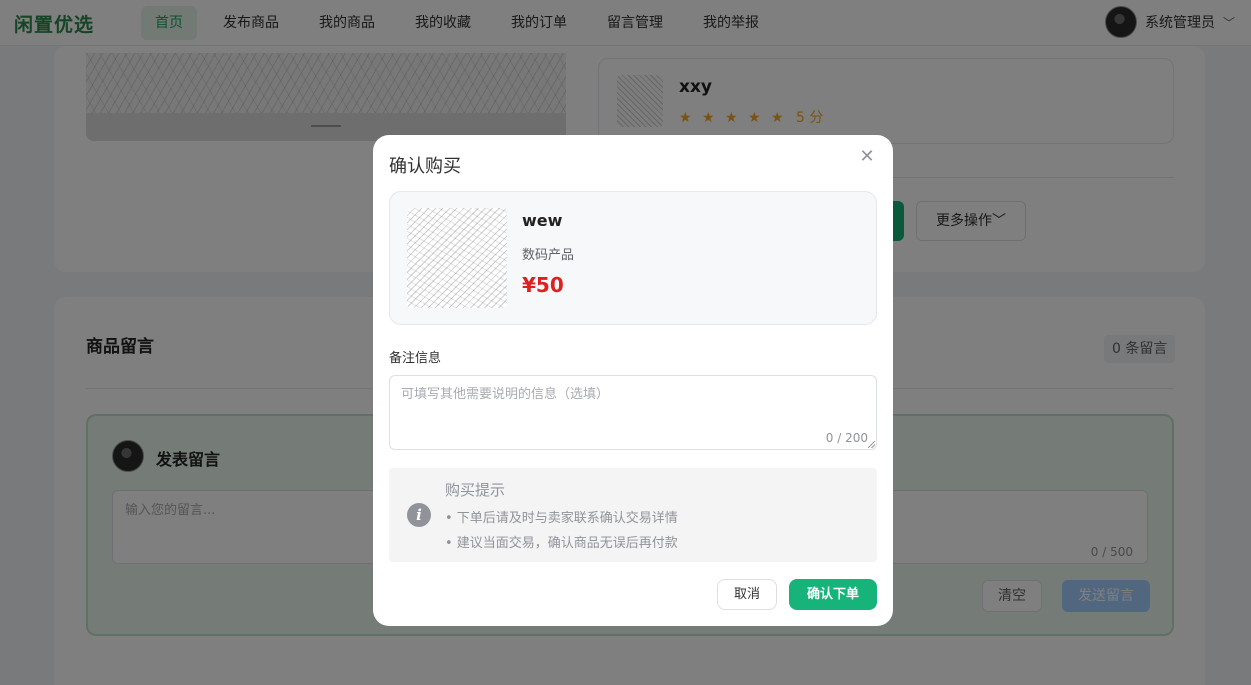  Describe the element at coordinates (747, 594) in the screenshot. I see `cancel-button: 取消` at that location.